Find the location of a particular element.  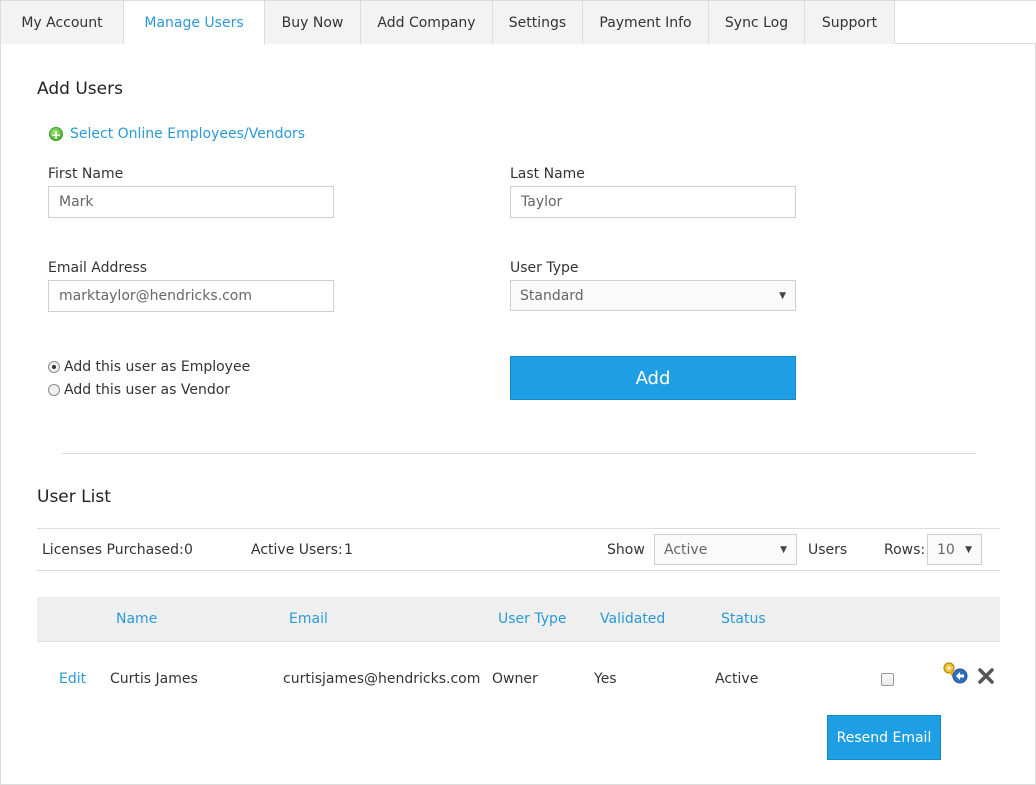

user-list-heading: User List is located at coordinates (74, 497).